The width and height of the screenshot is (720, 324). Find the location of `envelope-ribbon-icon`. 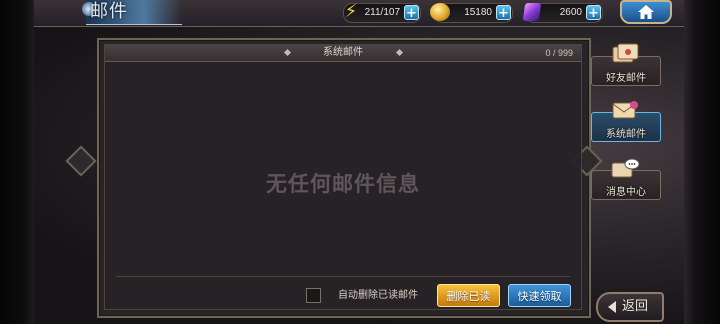

envelope-ribbon-icon is located at coordinates (625, 110).